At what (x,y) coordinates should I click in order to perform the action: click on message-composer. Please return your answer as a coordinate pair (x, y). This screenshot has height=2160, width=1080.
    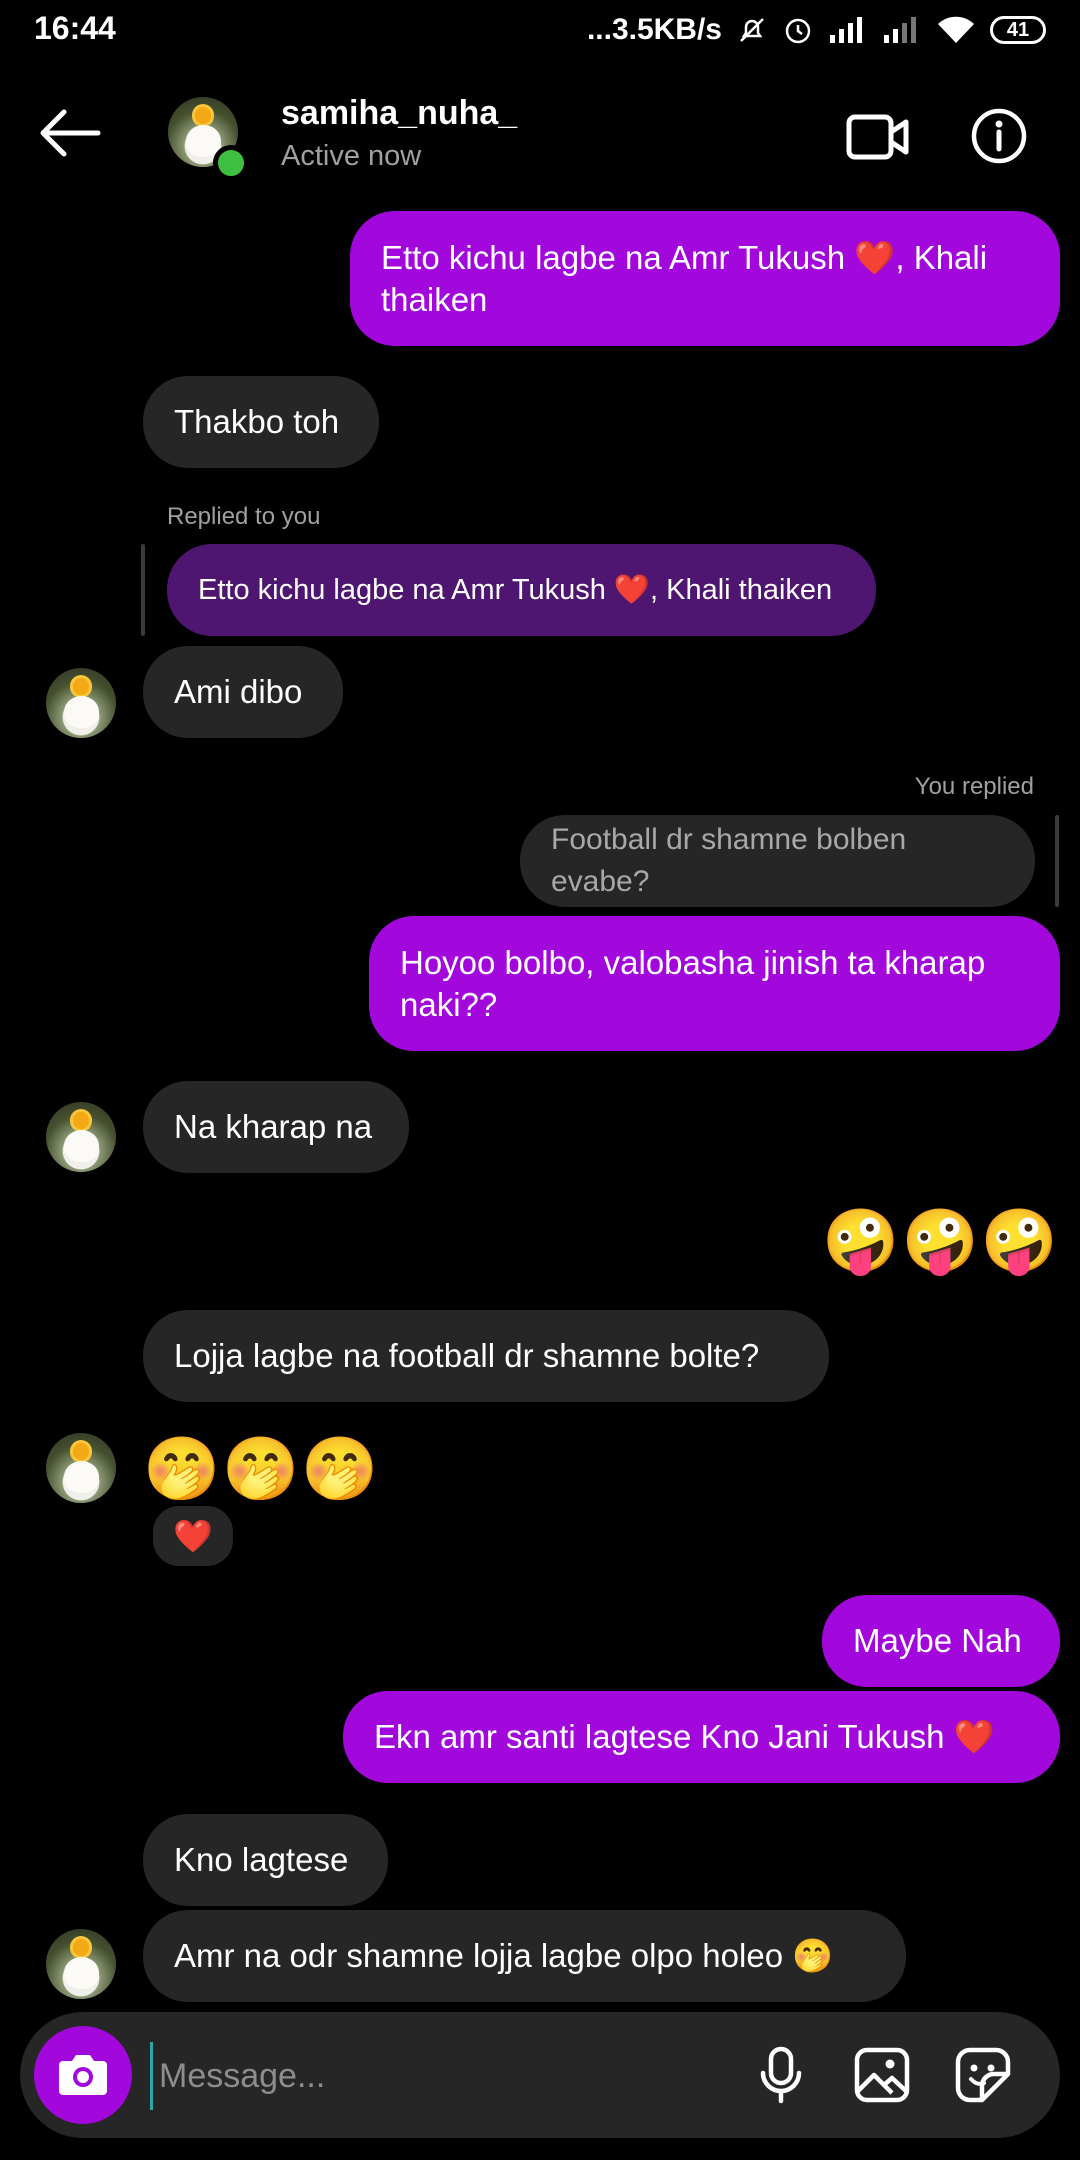
    Looking at the image, I should click on (540, 2075).